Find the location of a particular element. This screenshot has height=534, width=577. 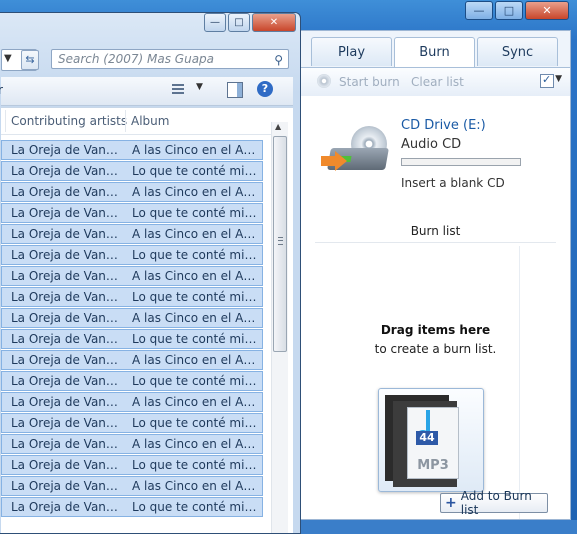

burn-options-button: ▼ is located at coordinates (551, 80).